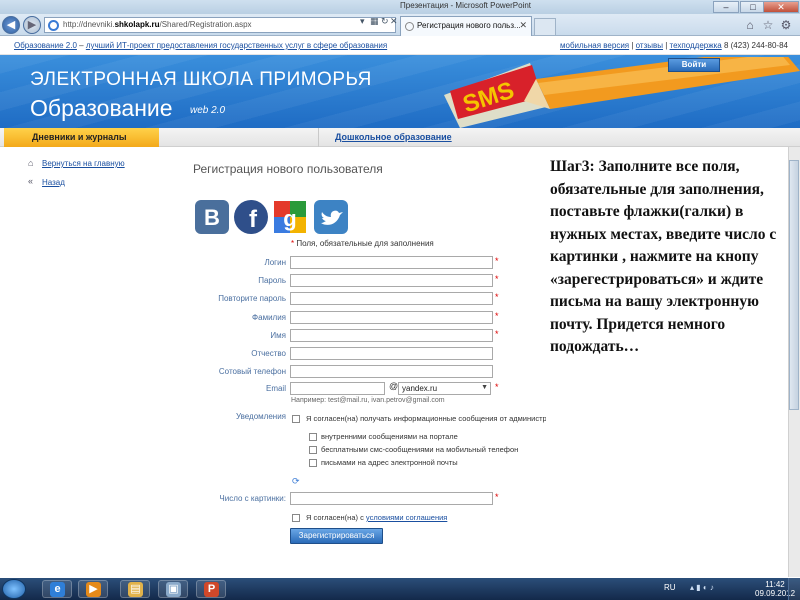  I want to click on notify-email-checkbox, so click(313, 463).